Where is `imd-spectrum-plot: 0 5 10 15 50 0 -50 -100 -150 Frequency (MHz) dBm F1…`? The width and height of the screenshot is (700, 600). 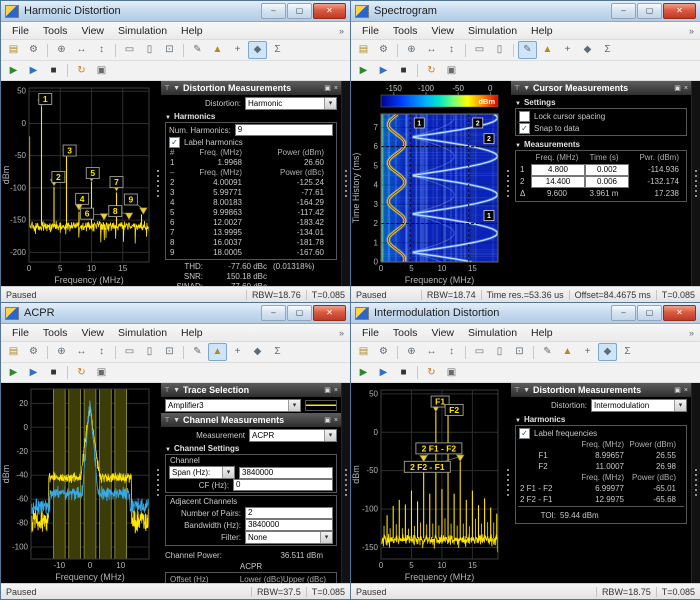 imd-spectrum-plot: 0 5 10 15 50 0 -50 -100 -150 Frequency (MHz) dBm F1… is located at coordinates (428, 483).